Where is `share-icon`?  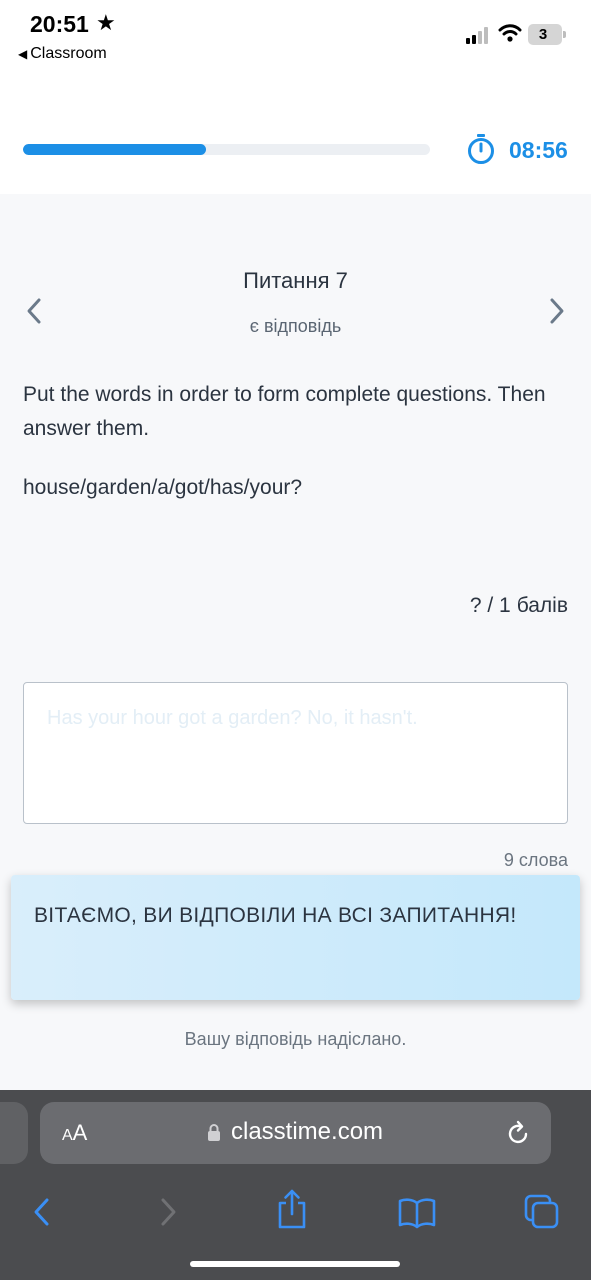 share-icon is located at coordinates (292, 1209).